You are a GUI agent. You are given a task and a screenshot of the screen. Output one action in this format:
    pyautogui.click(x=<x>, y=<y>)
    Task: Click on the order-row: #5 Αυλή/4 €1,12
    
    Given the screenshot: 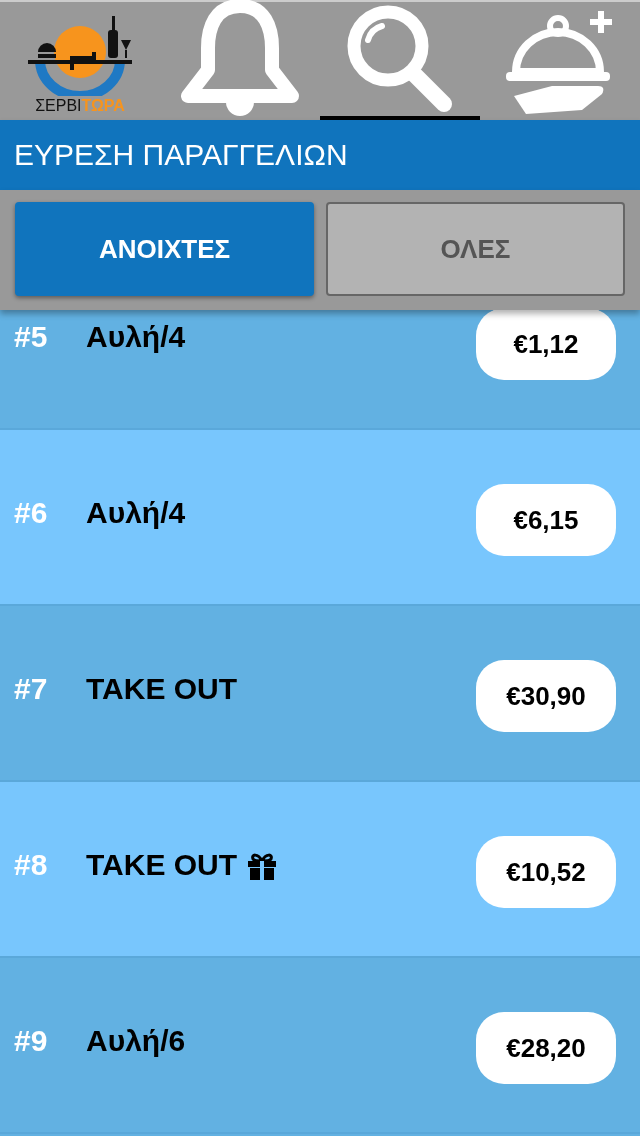 What is the action you would take?
    pyautogui.click(x=320, y=370)
    